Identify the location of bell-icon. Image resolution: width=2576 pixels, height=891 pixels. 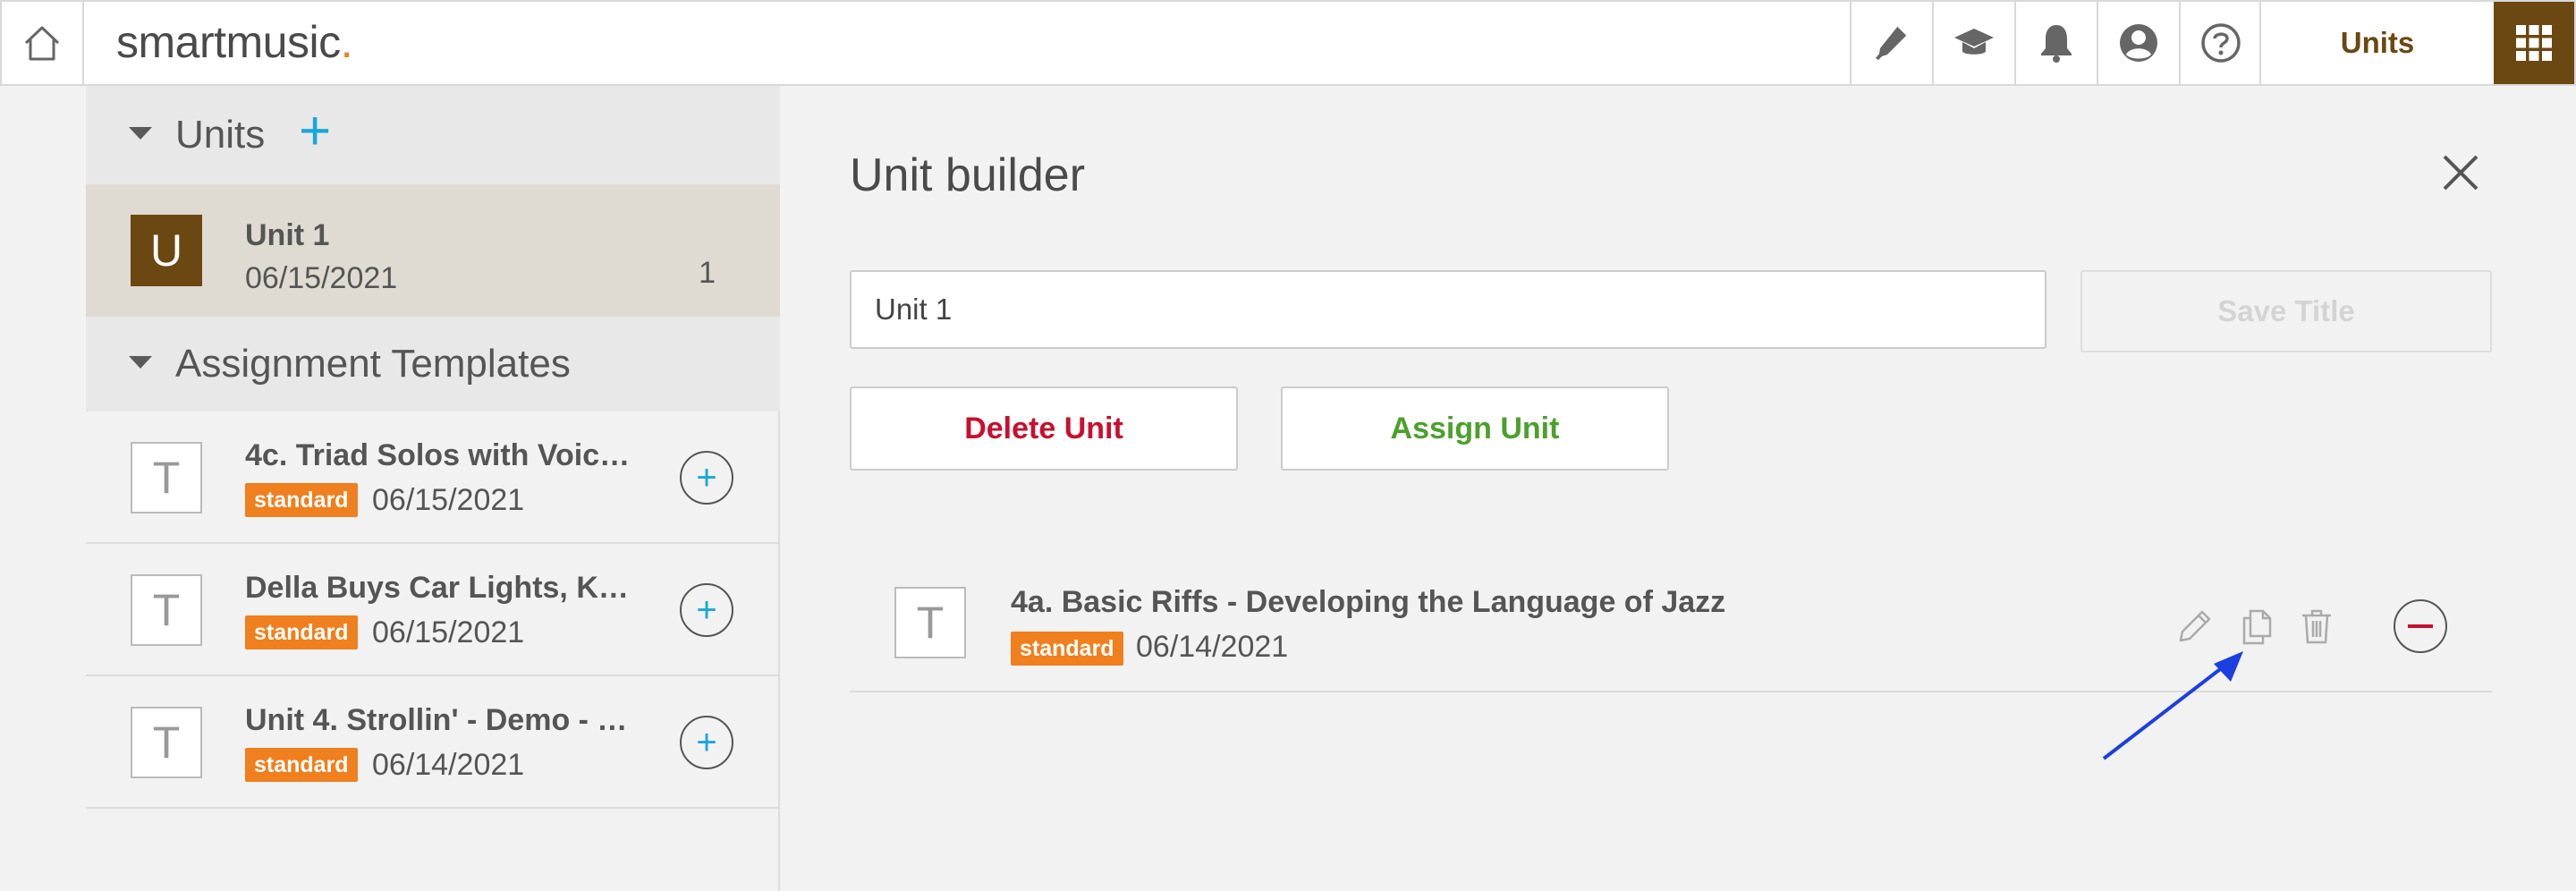
(2056, 44).